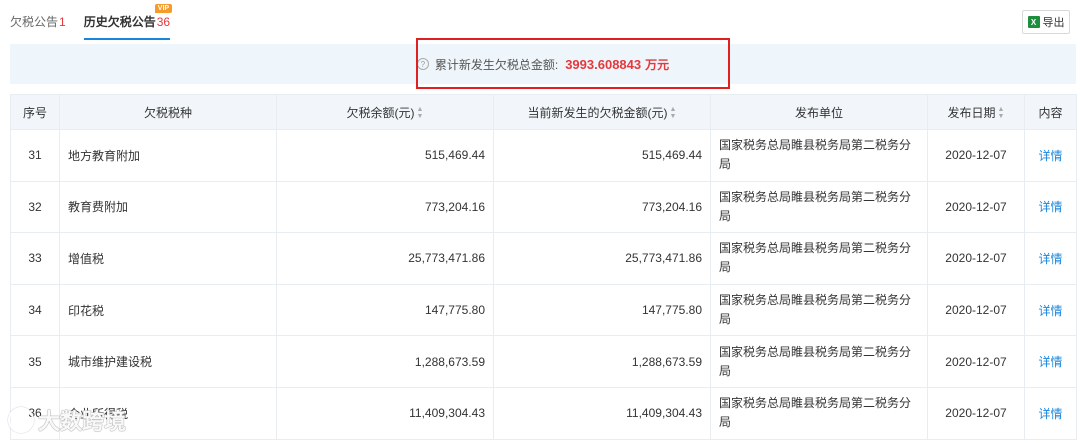  I want to click on cell-balance: 773,204.16, so click(385, 207).